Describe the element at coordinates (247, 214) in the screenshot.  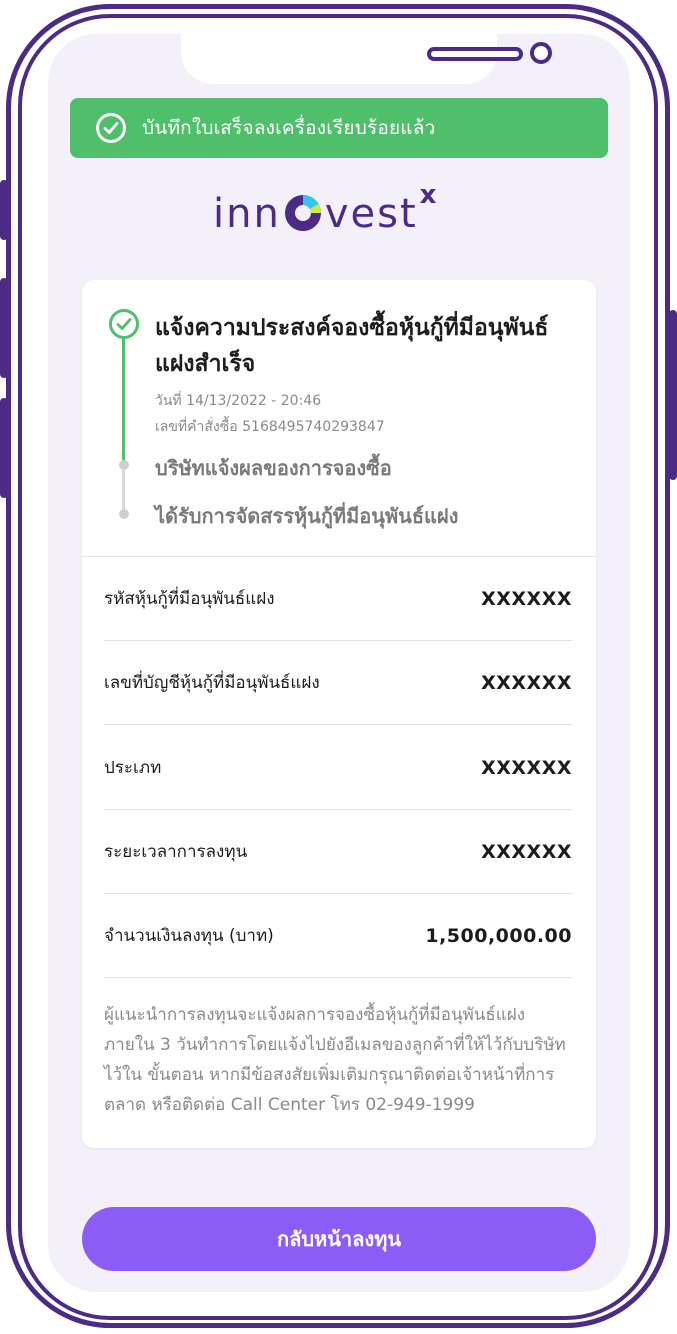
I see `logo-text-prefix: inn` at that location.